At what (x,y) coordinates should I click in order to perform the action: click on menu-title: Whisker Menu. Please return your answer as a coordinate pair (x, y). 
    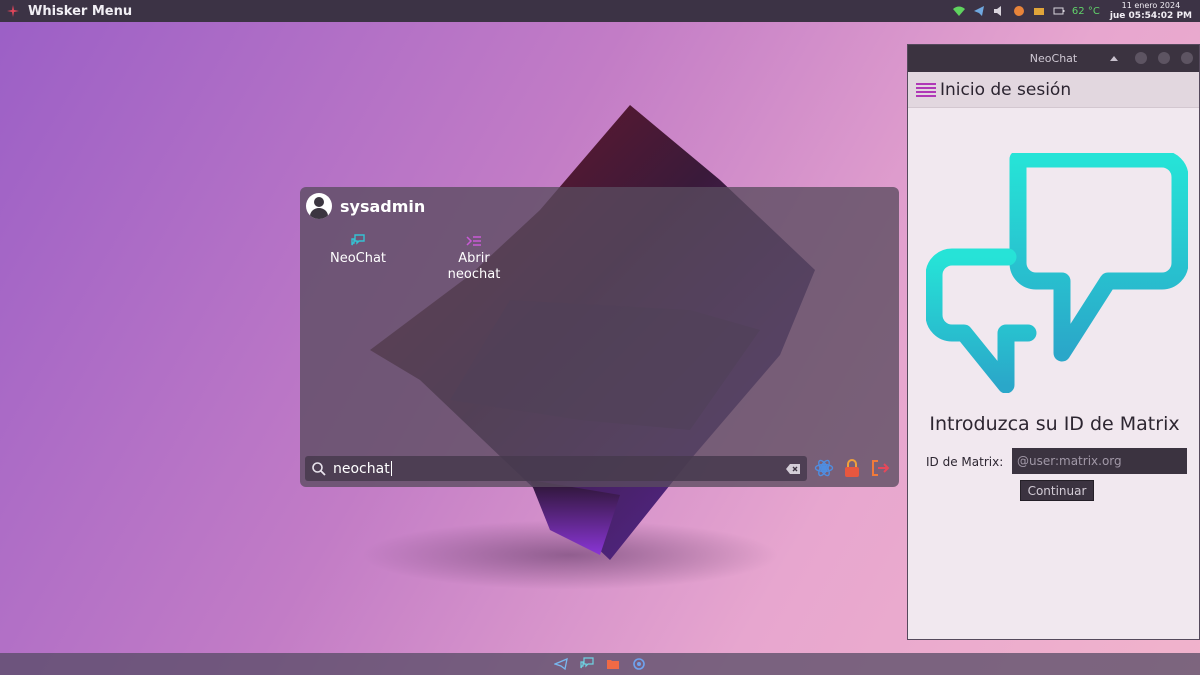
    Looking at the image, I should click on (80, 11).